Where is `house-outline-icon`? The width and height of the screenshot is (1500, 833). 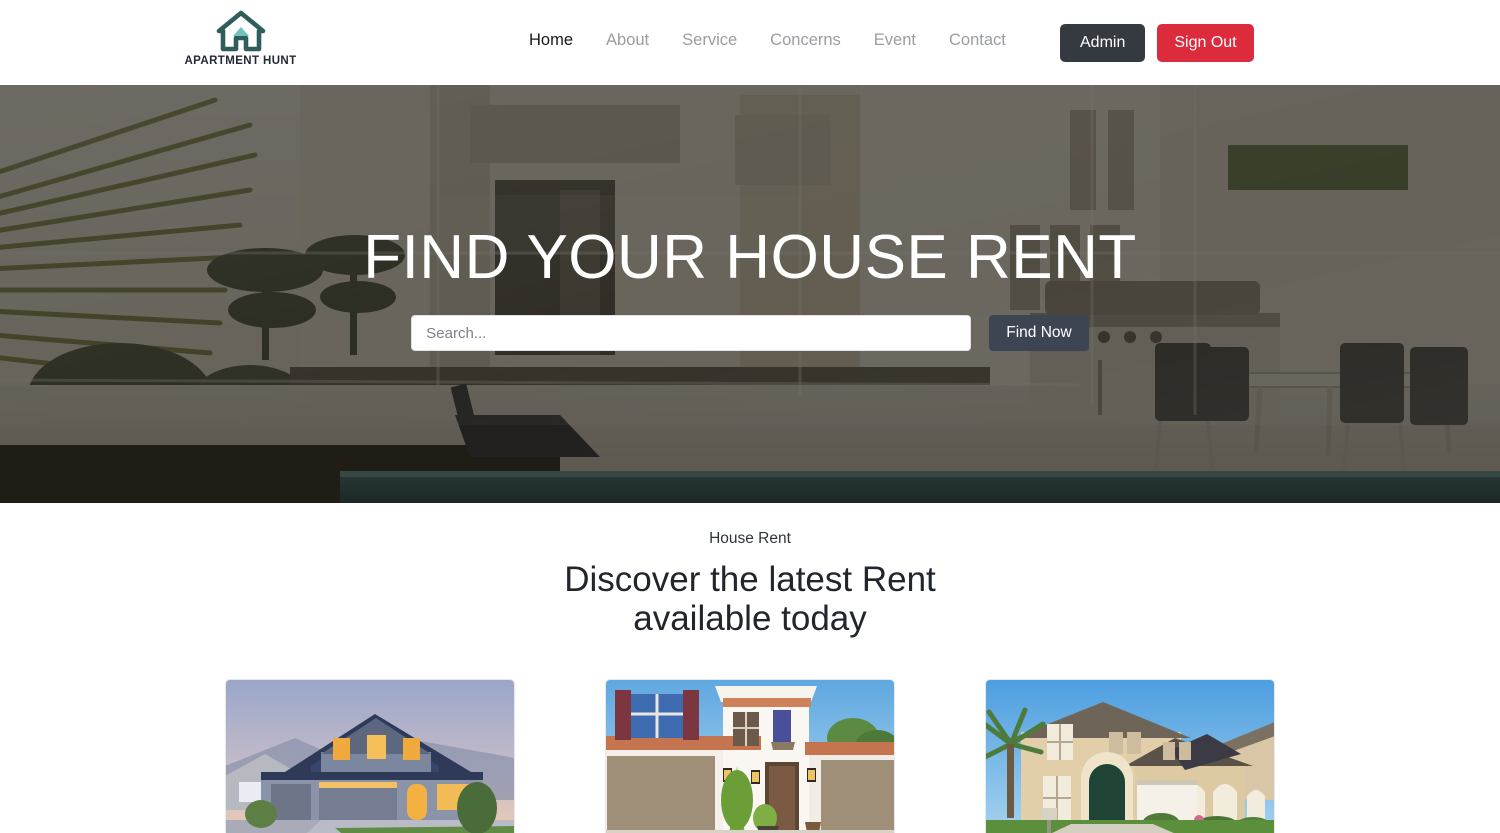
house-outline-icon is located at coordinates (241, 31).